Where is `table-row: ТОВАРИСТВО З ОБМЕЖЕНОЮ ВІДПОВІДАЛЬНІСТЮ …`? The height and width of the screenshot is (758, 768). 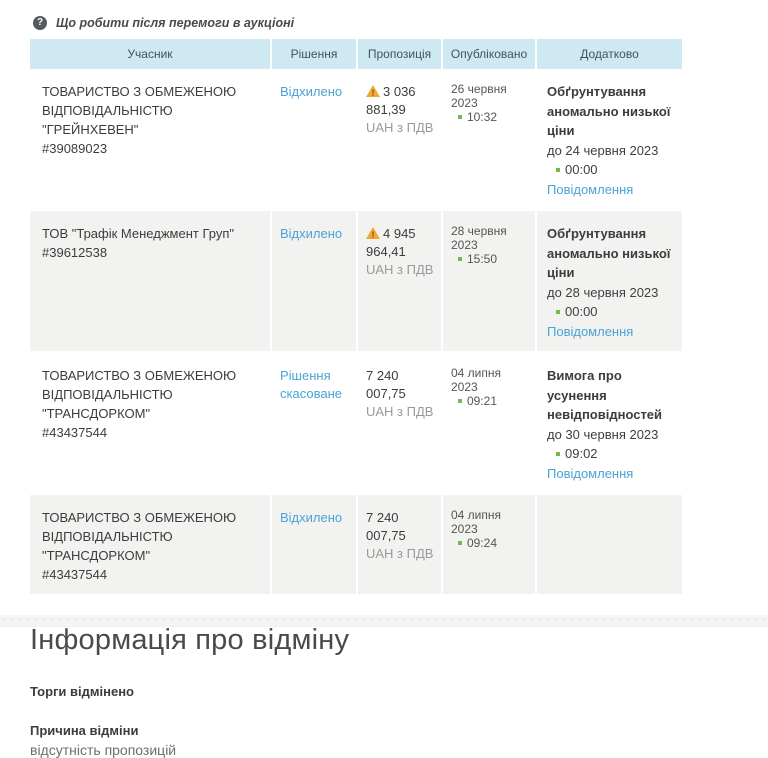
table-row: ТОВАРИСТВО З ОБМЕЖЕНОЮ ВІДПОВІДАЛЬНІСТЮ … is located at coordinates (361, 546).